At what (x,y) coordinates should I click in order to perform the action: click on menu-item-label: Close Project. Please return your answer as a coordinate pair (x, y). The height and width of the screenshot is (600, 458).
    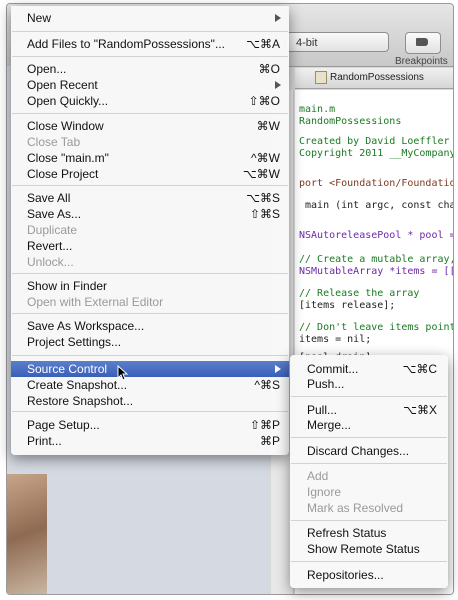
    Looking at the image, I should click on (63, 174).